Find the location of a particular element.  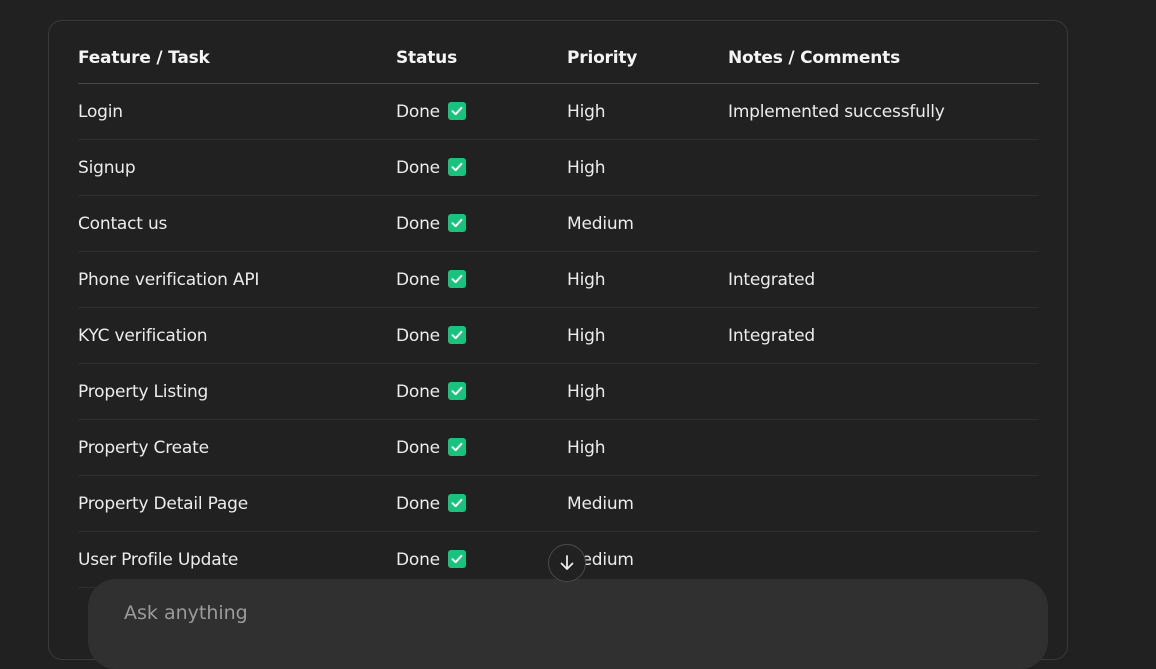

table-row: Login Done High Implemented successfully is located at coordinates (558, 111).